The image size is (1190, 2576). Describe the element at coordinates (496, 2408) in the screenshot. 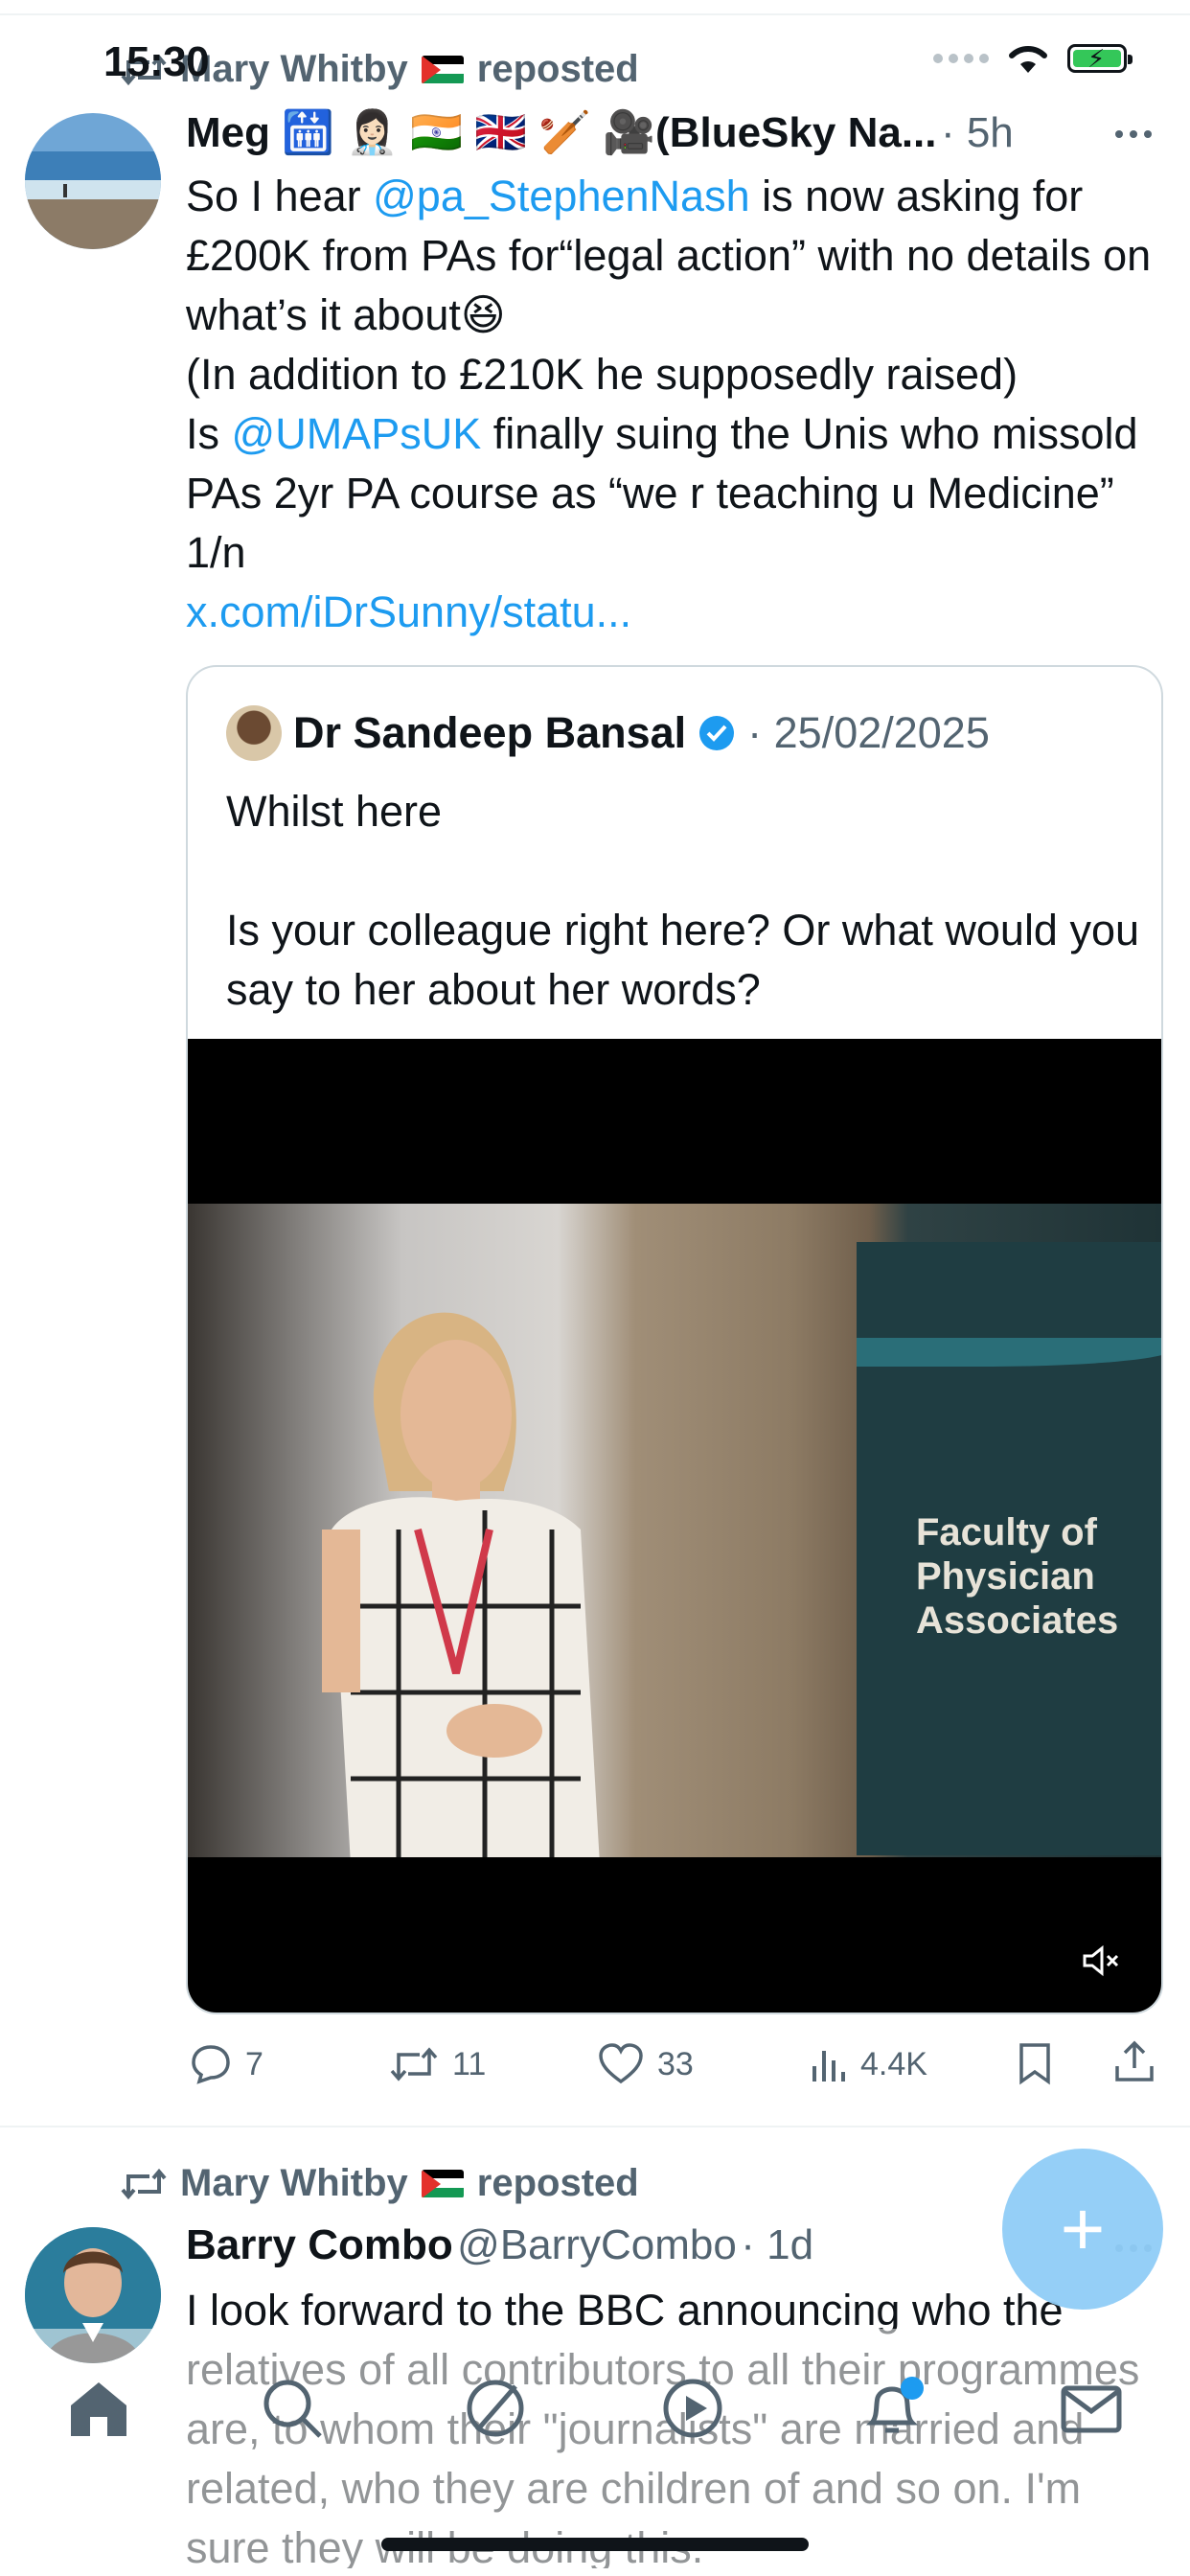

I see `grok-icon` at that location.